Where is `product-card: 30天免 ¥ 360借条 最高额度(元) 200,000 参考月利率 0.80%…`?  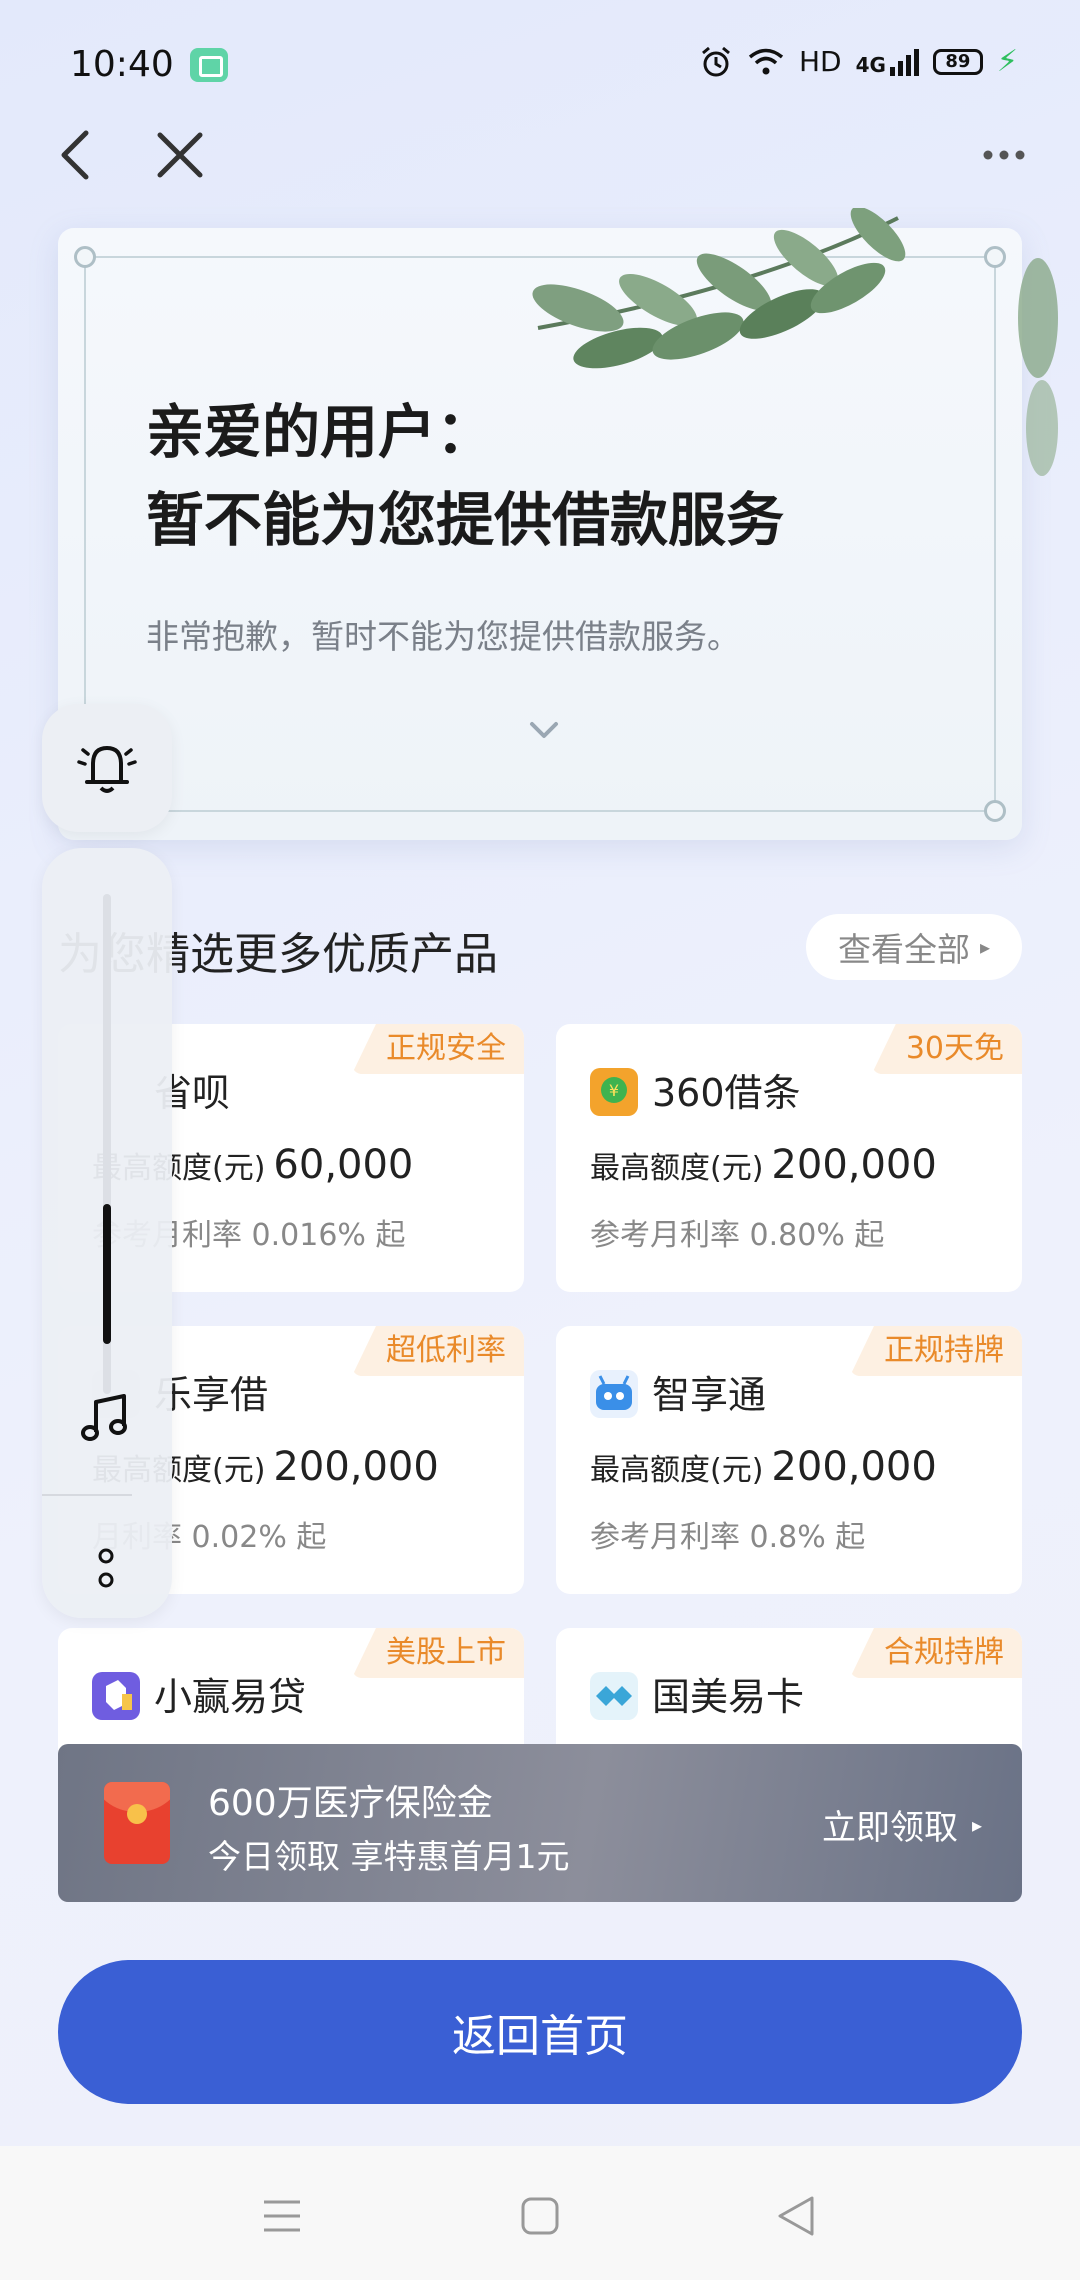 product-card: 30天免 ¥ 360借条 最高额度(元) 200,000 参考月利率 0.80%… is located at coordinates (789, 1158).